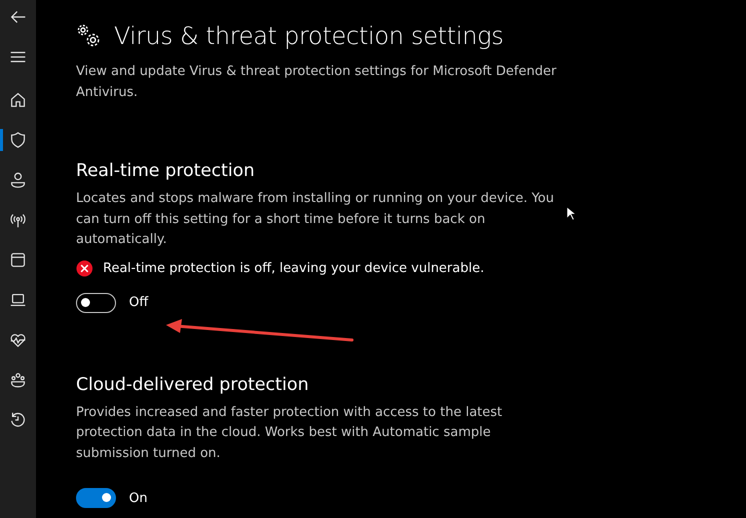 This screenshot has width=746, height=518. What do you see at coordinates (138, 302) in the screenshot?
I see `toggle-label: Off` at bounding box center [138, 302].